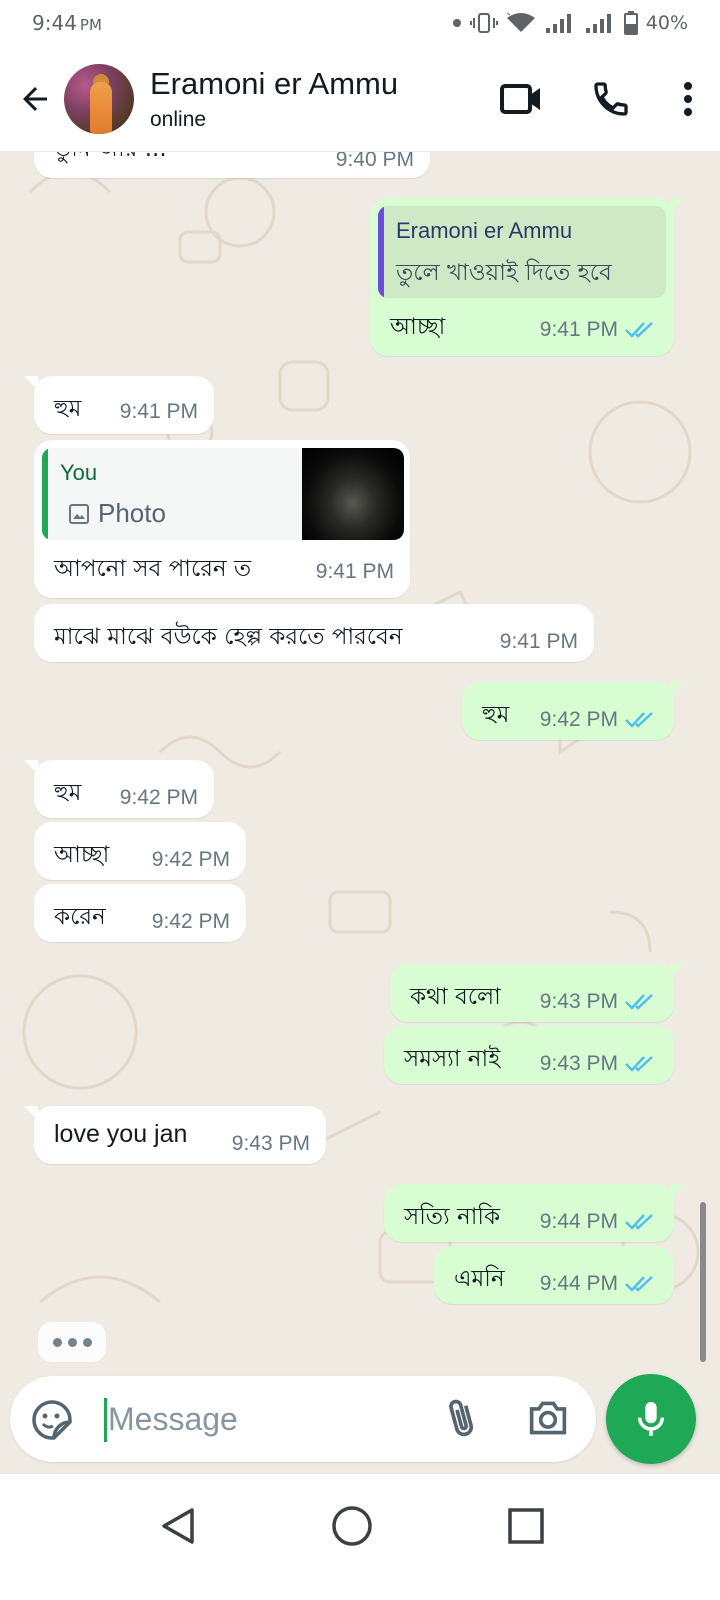 The height and width of the screenshot is (1600, 720). I want to click on triangle-back-icon, so click(178, 1526).